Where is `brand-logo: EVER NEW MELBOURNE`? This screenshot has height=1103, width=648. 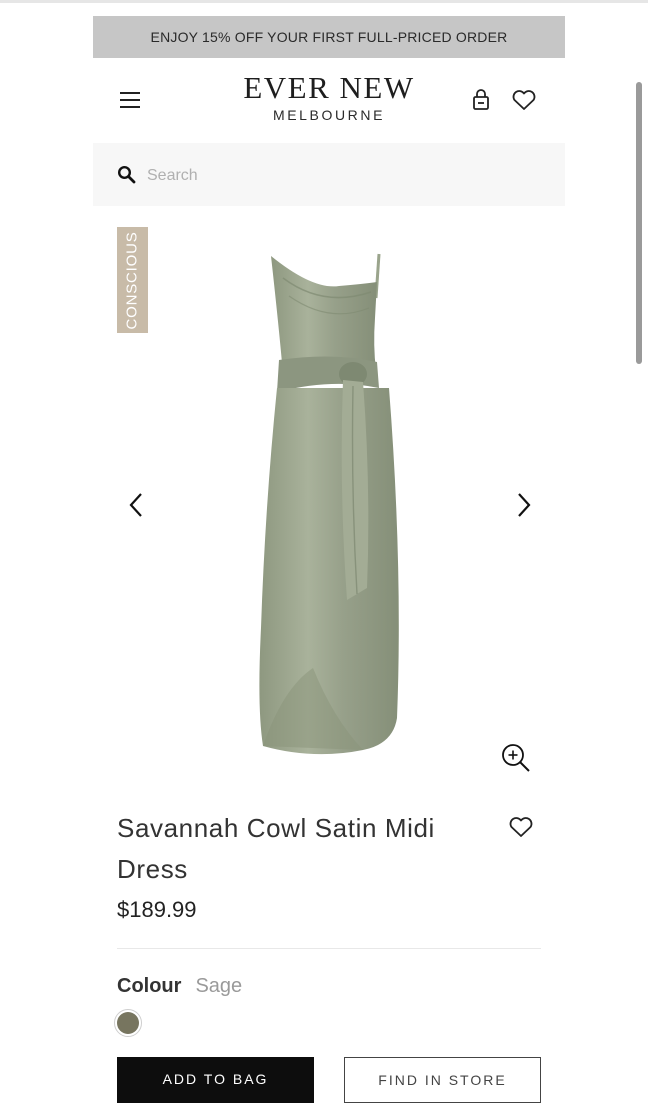 brand-logo: EVER NEW MELBOURNE is located at coordinates (329, 97).